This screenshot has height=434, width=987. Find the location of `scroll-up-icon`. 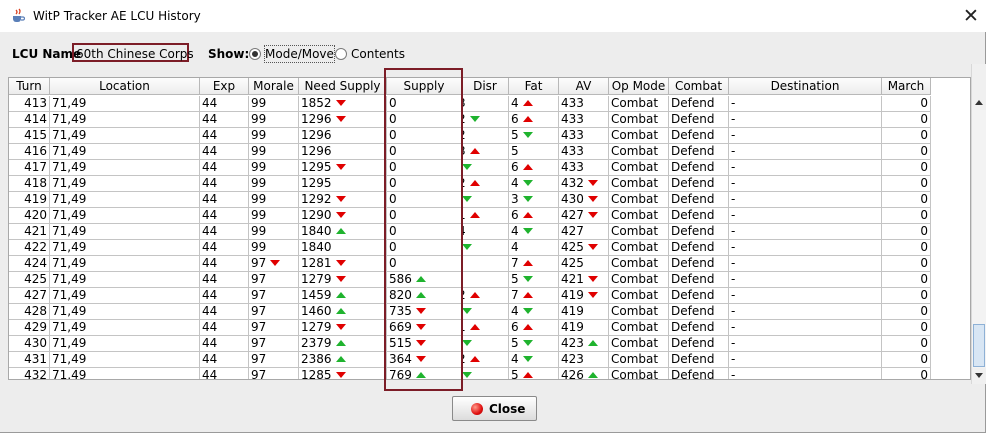

scroll-up-icon is located at coordinates (979, 103).